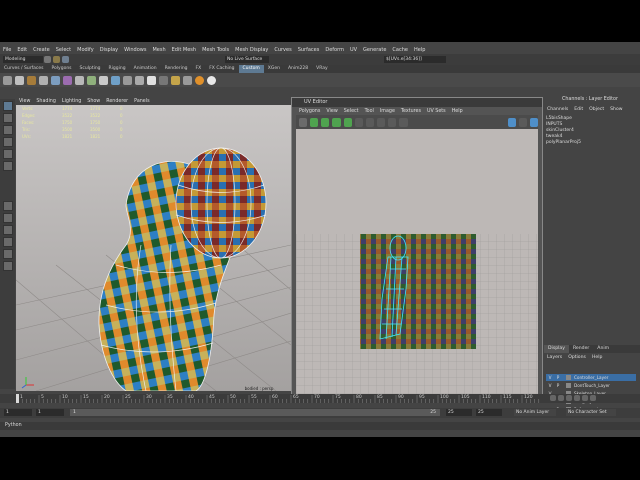 The width and height of the screenshot is (640, 480). I want to click on menu-edit: Edit, so click(22, 50).